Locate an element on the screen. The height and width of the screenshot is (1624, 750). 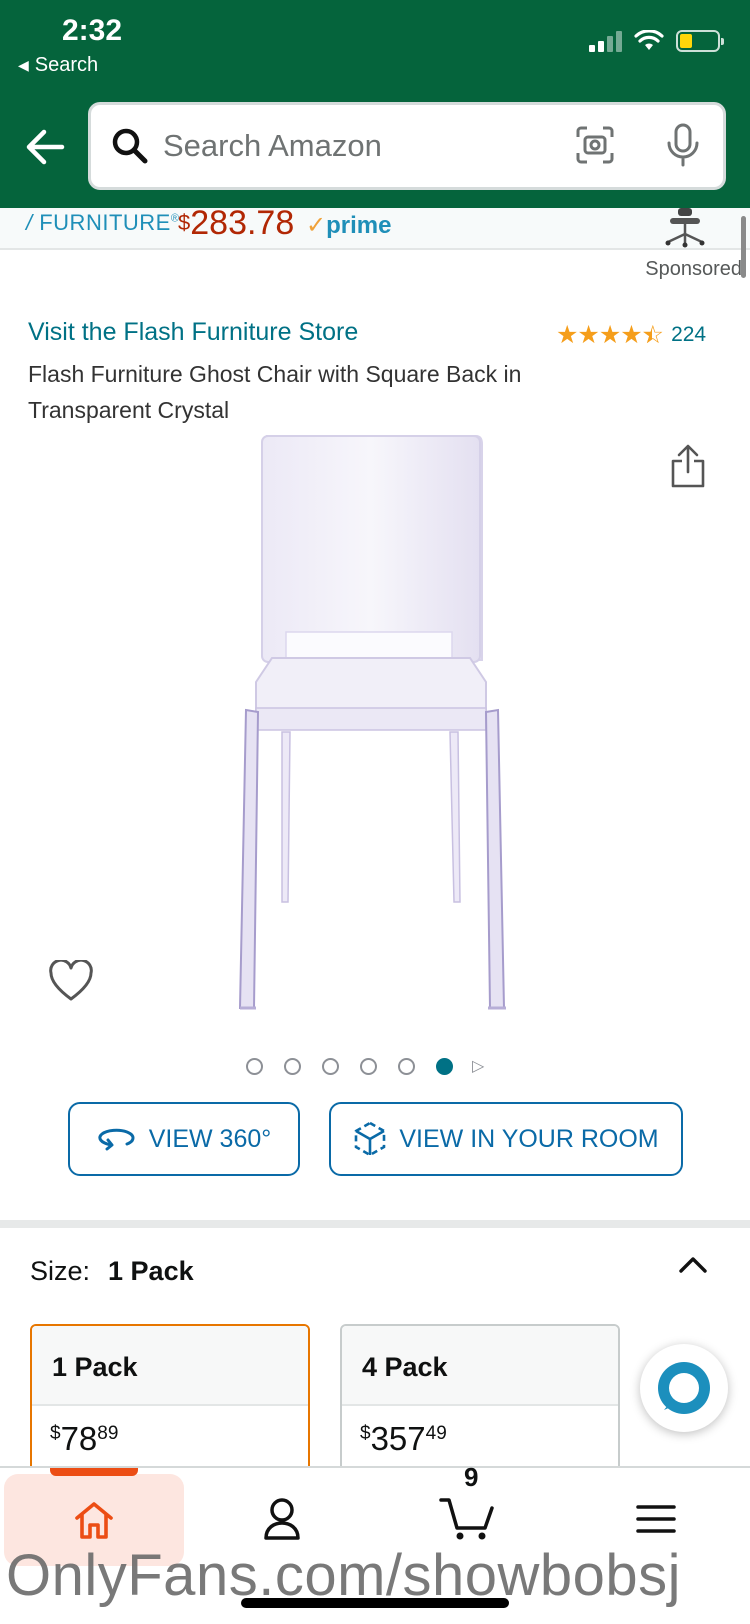
visit-store-link: Visit the Flash Furniture Store is located at coordinates (193, 332).